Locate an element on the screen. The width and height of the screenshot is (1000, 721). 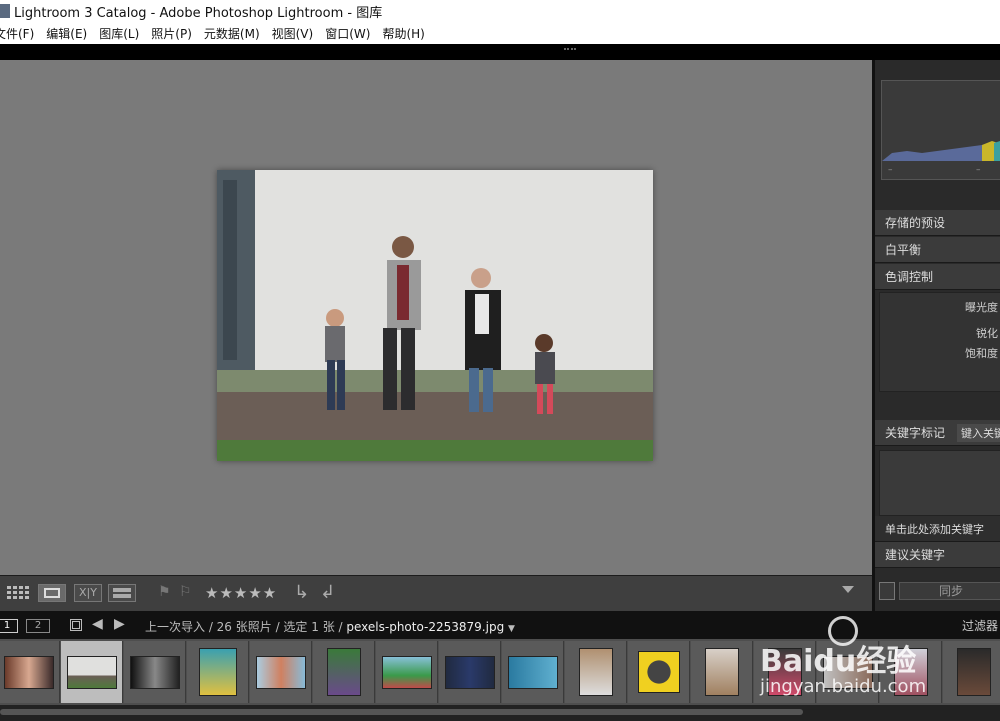
histogram-tick-left: – is located at coordinates (890, 170).